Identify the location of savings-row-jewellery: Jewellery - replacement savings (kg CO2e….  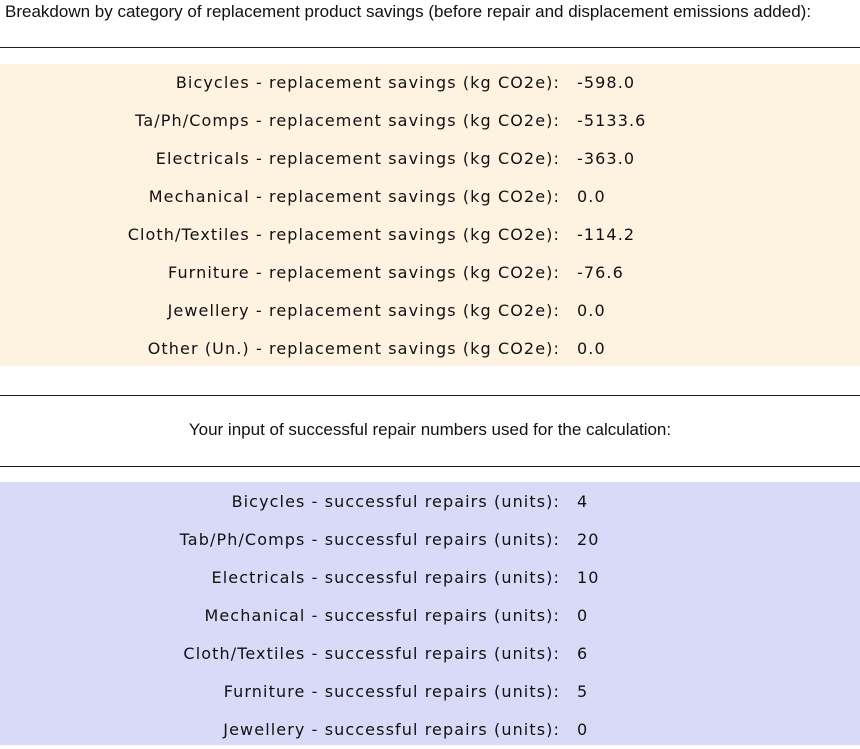
(430, 311).